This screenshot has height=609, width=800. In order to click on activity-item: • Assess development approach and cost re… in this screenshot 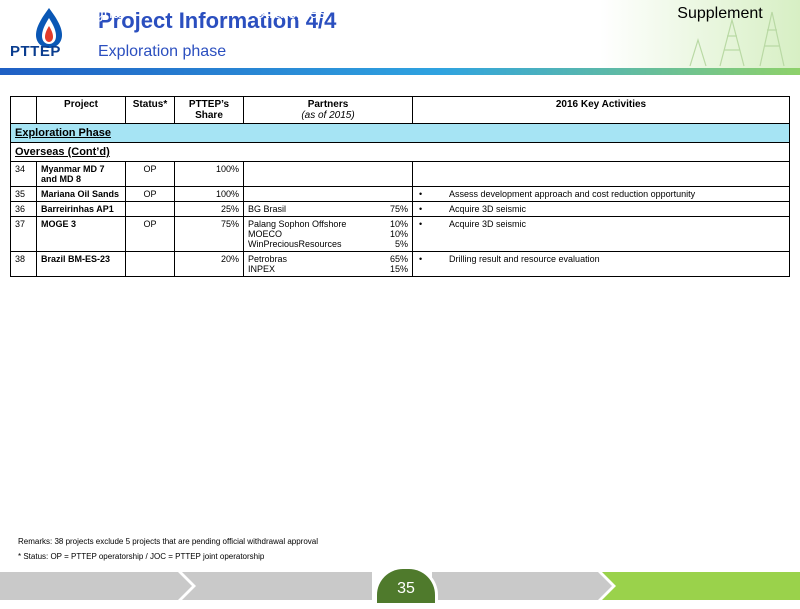, I will do `click(601, 194)`.